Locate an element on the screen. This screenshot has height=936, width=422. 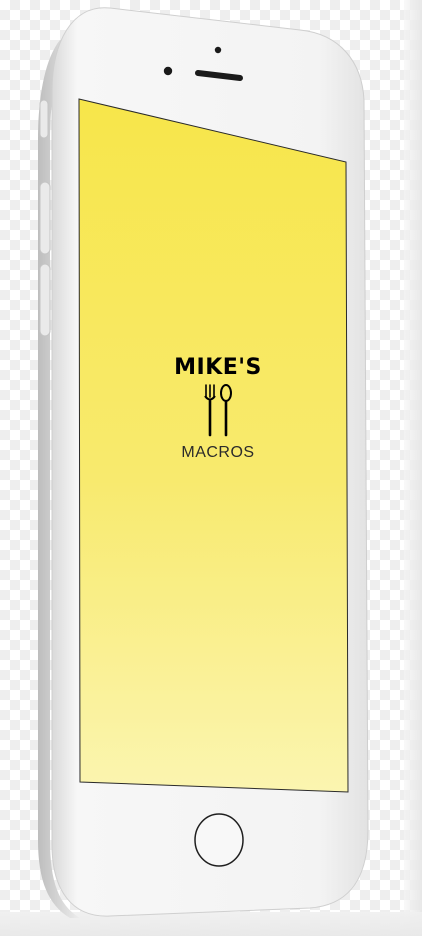
logo-subtitle: MACROS is located at coordinates (218, 452).